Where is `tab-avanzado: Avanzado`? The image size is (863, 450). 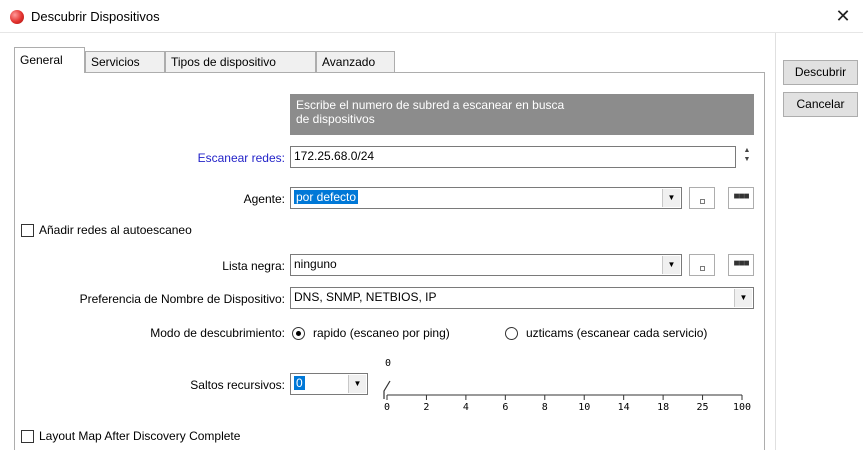
tab-avanzado: Avanzado is located at coordinates (355, 61).